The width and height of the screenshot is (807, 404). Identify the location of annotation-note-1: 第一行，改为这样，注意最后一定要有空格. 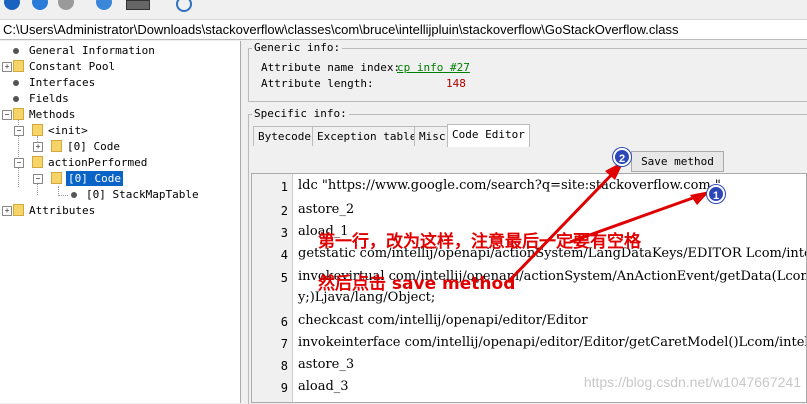
(479, 242).